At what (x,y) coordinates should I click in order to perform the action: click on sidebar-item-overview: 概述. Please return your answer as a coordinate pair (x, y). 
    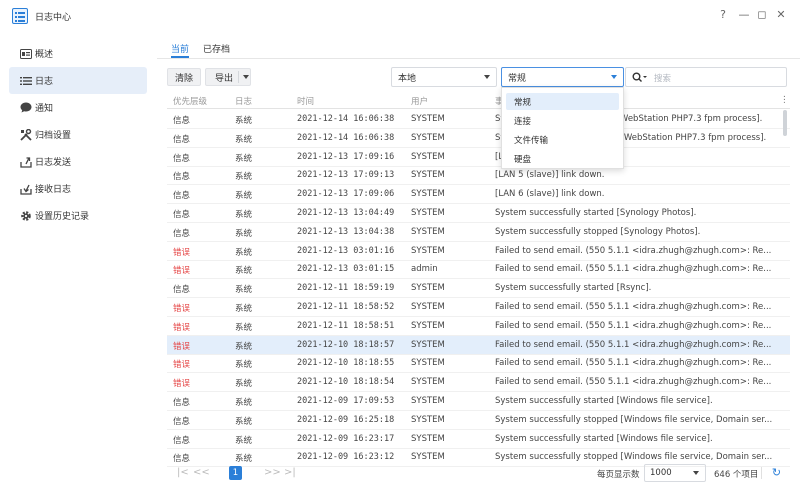
    Looking at the image, I should click on (78, 53).